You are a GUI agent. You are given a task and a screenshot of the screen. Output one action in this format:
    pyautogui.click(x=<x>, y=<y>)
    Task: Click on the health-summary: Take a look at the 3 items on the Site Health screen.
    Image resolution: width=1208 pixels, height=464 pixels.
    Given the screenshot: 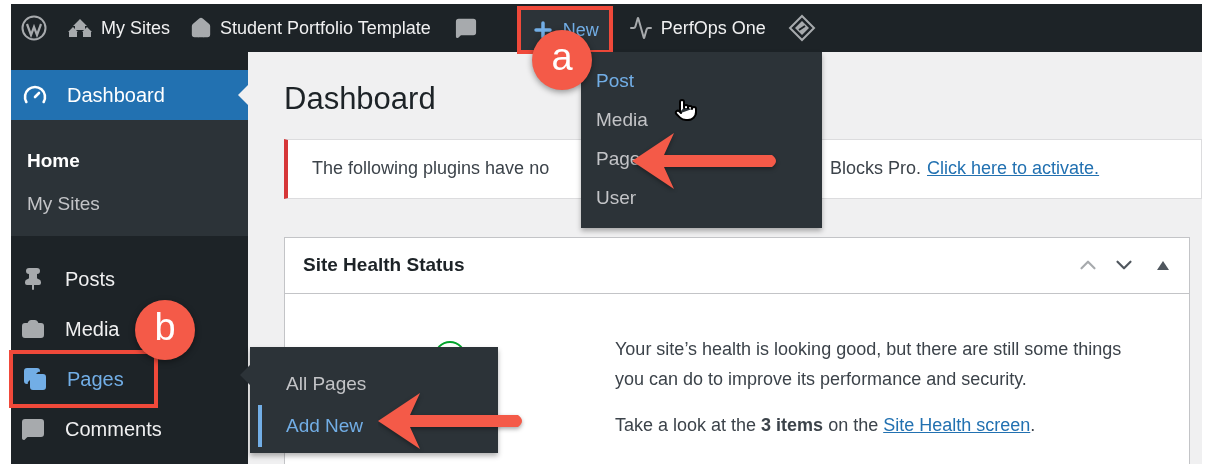 What is the action you would take?
    pyautogui.click(x=826, y=425)
    